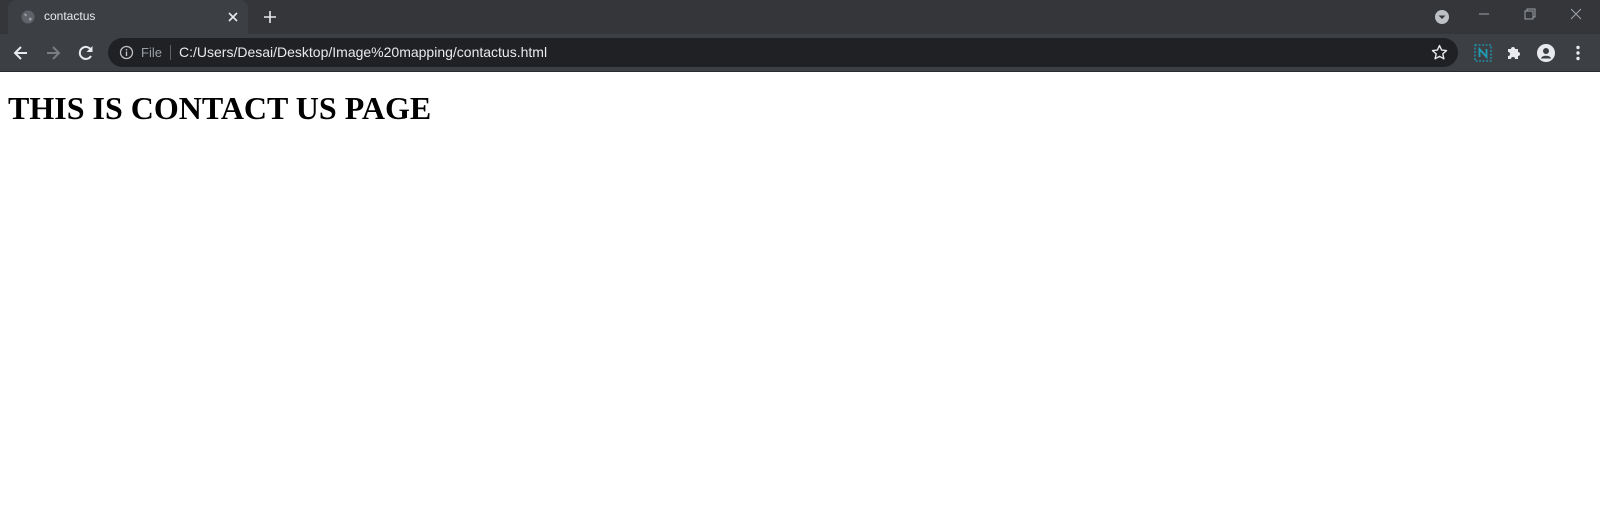  What do you see at coordinates (1484, 14) in the screenshot?
I see `minimize-icon` at bounding box center [1484, 14].